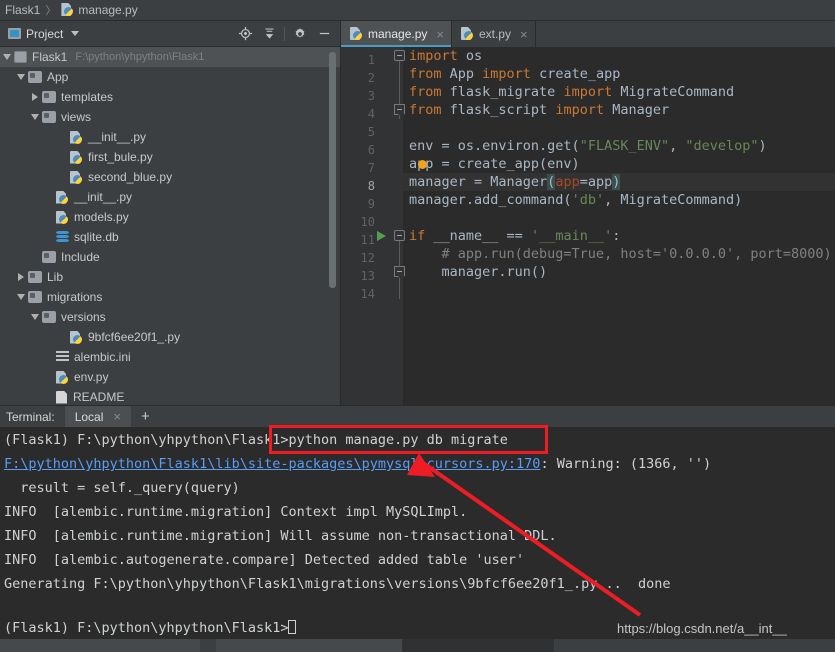 This screenshot has width=835, height=652. Describe the element at coordinates (55, 277) in the screenshot. I see `tree-item-label: Lib` at that location.